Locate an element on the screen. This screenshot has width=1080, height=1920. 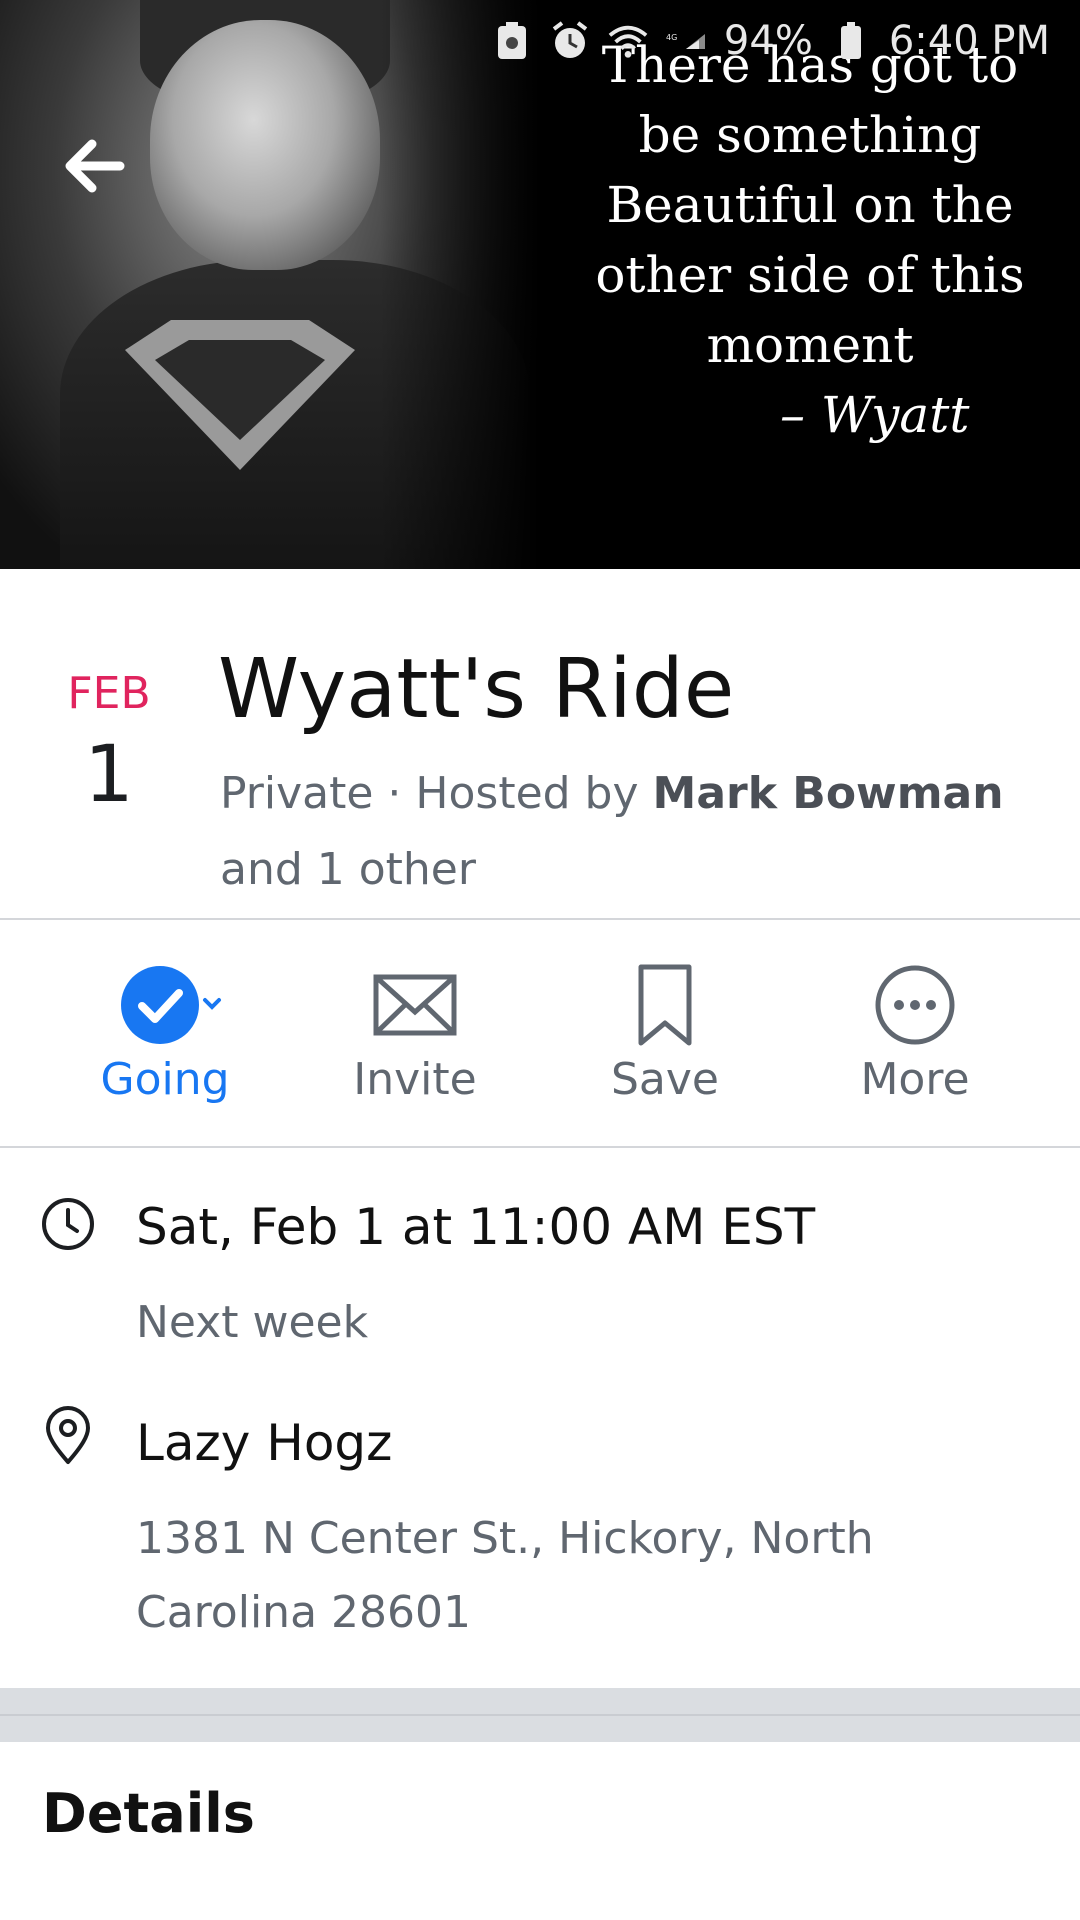
alarm-icon is located at coordinates (570, 41).